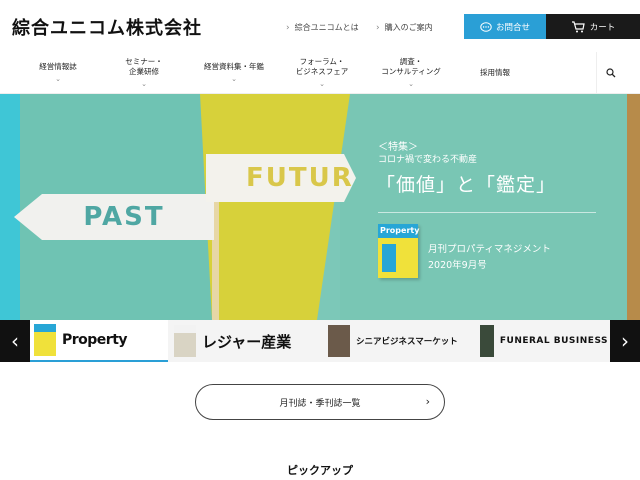  I want to click on link-about-label: 綜合ユニコムとは, so click(326, 27).